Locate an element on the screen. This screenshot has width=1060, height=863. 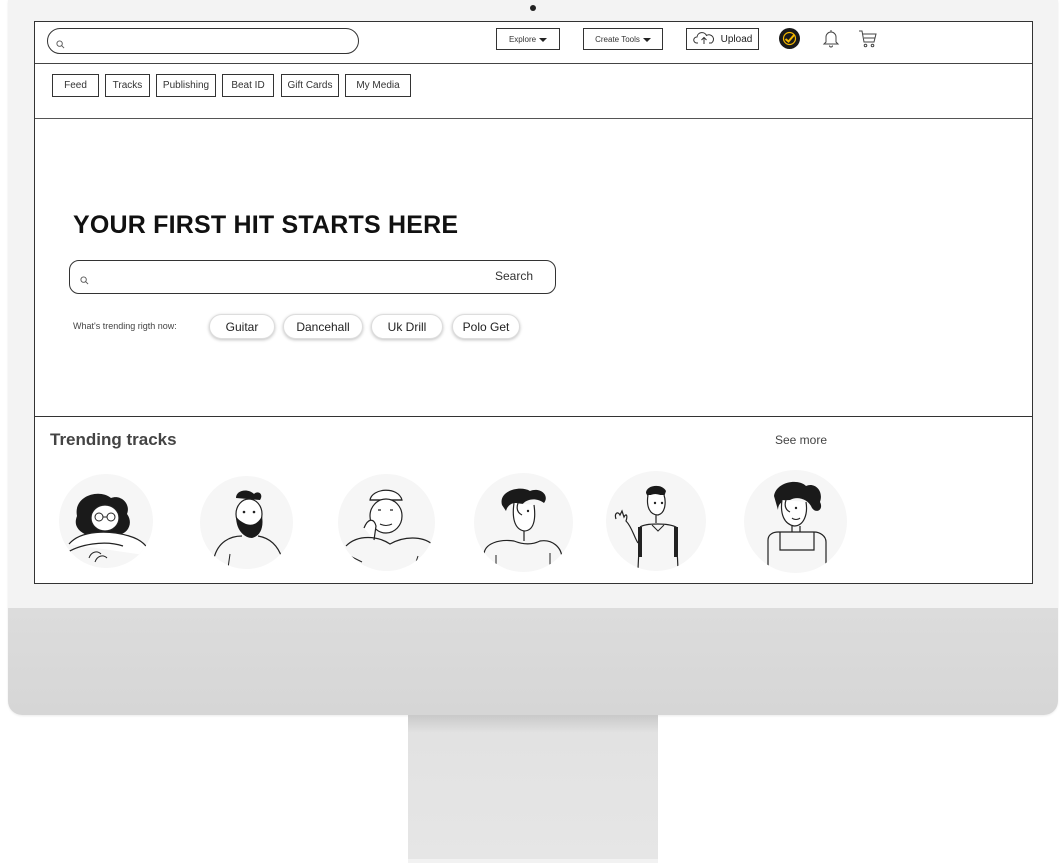
upload-label: Upload is located at coordinates (736, 39).